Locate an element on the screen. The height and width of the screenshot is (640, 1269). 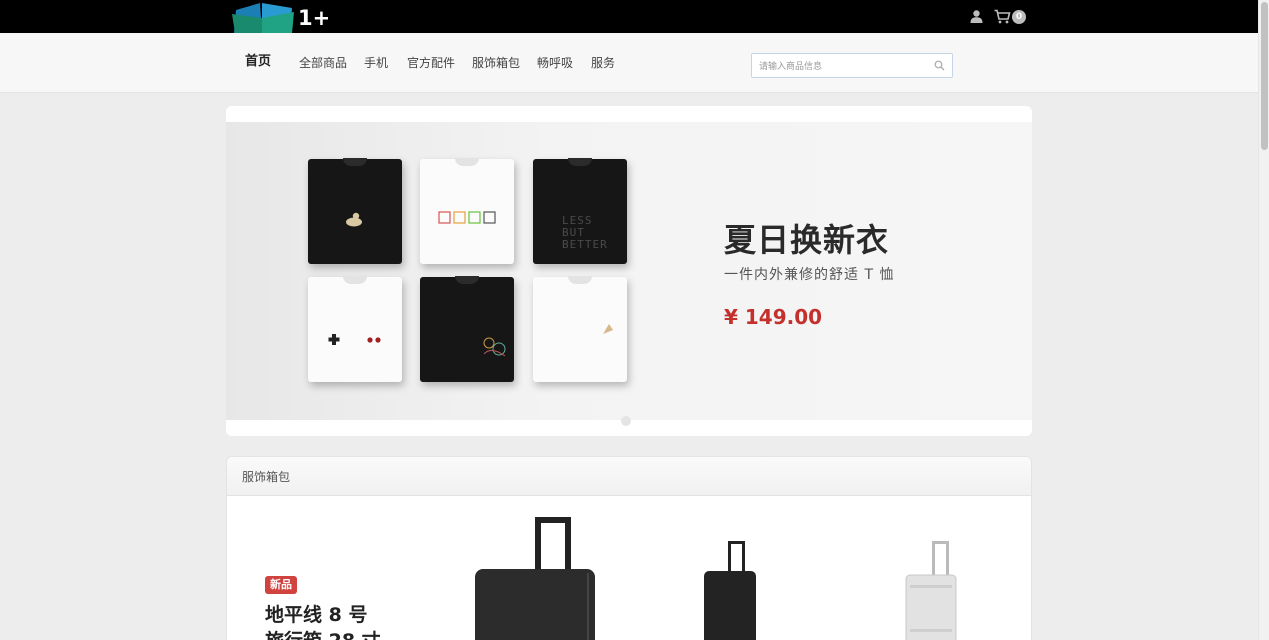
nav-item-phones: 手机 is located at coordinates (376, 63).